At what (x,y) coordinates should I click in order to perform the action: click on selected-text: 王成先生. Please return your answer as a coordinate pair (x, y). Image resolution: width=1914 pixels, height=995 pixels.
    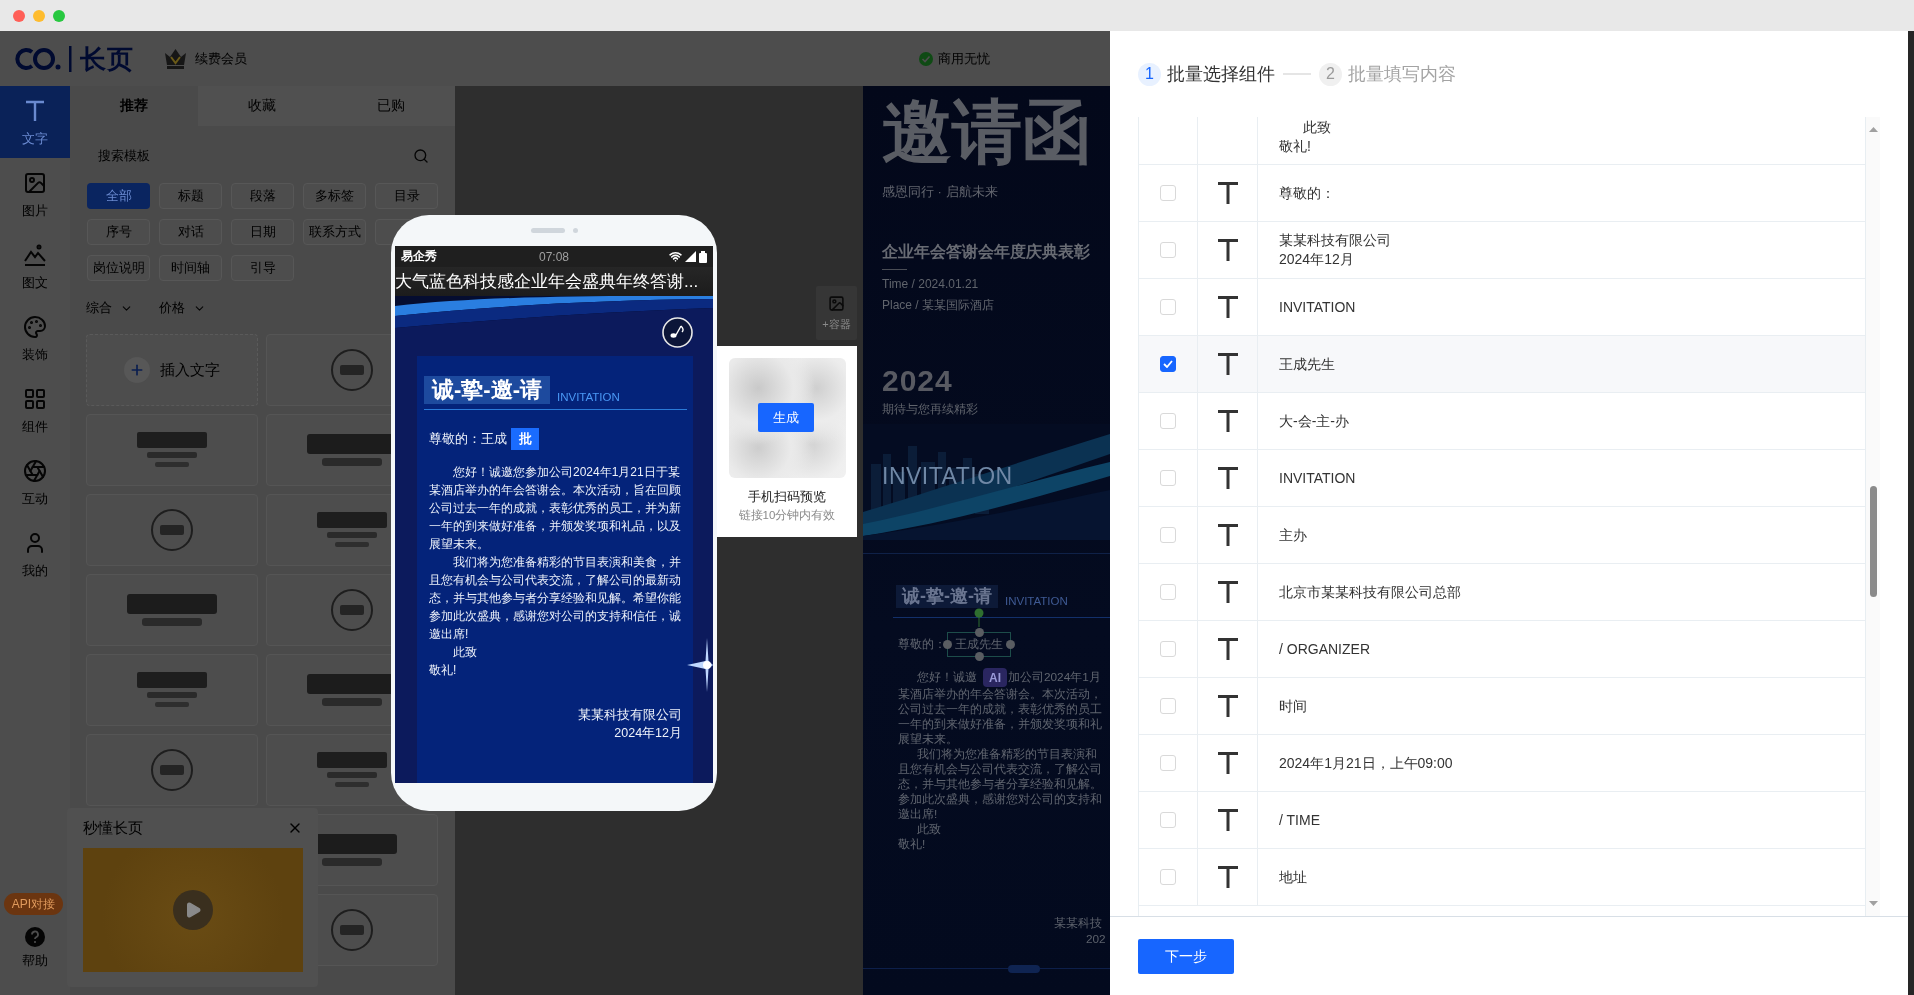
    Looking at the image, I should click on (979, 644).